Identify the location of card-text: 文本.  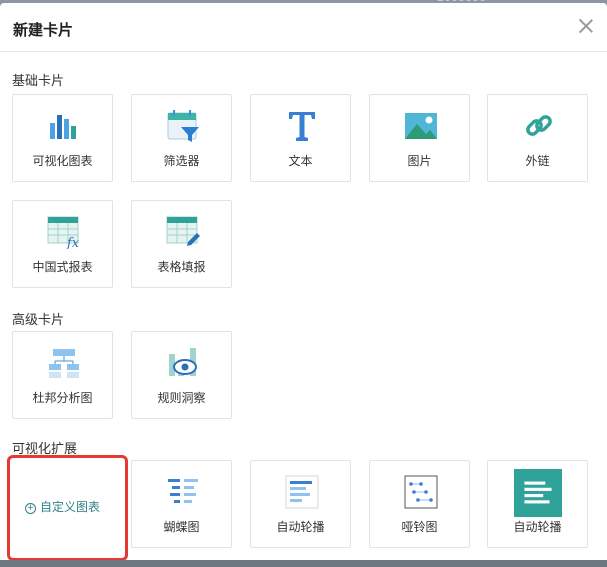
(300, 138).